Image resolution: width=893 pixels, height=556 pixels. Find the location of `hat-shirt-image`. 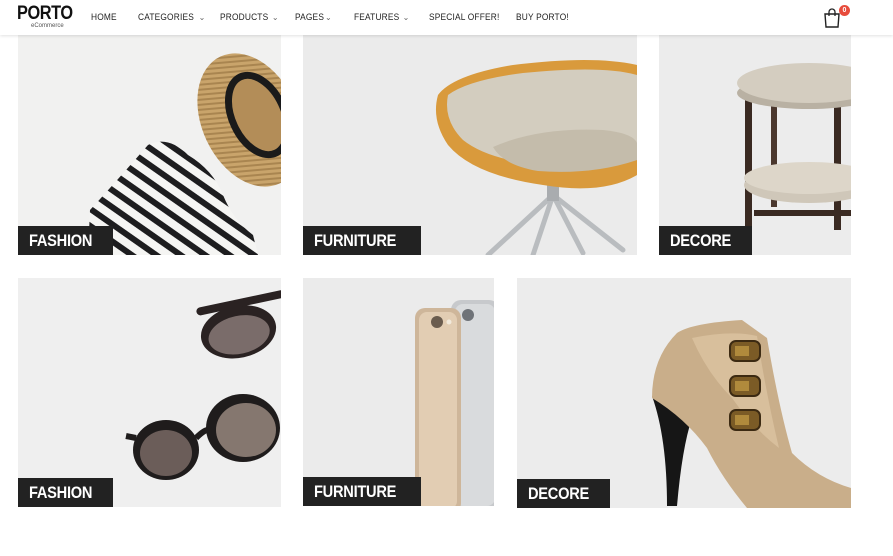

hat-shirt-image is located at coordinates (149, 145).